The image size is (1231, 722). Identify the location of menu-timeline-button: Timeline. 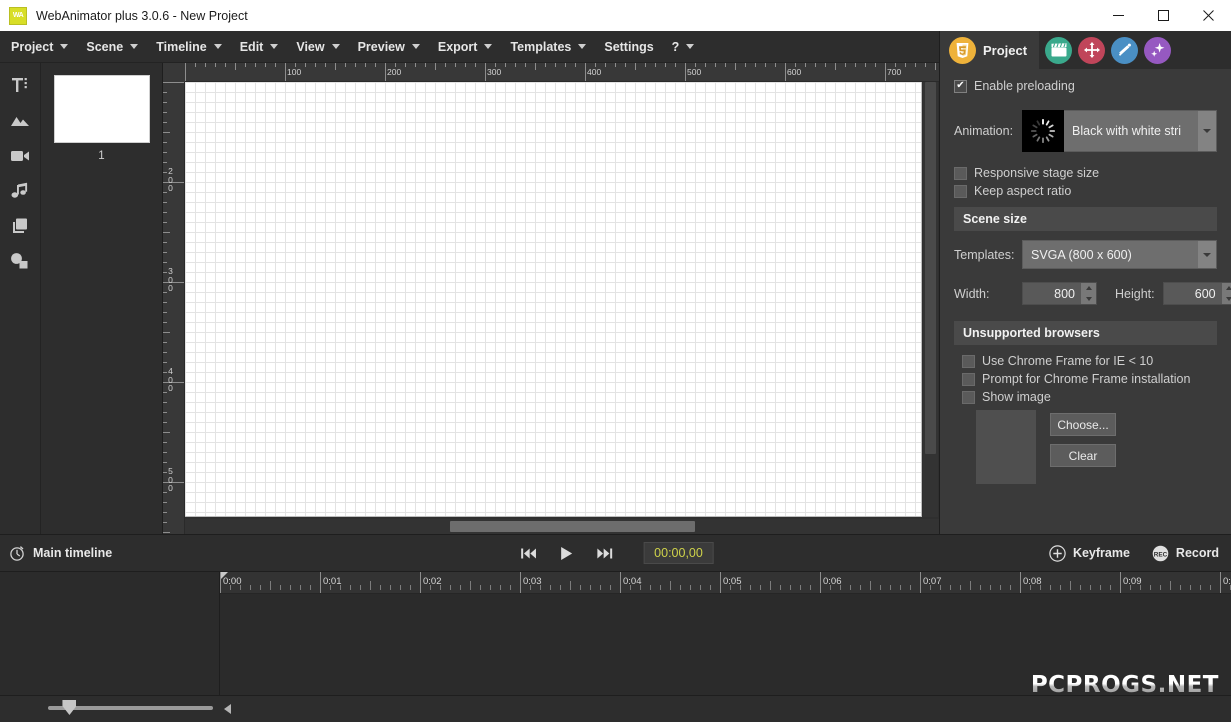
(186, 47).